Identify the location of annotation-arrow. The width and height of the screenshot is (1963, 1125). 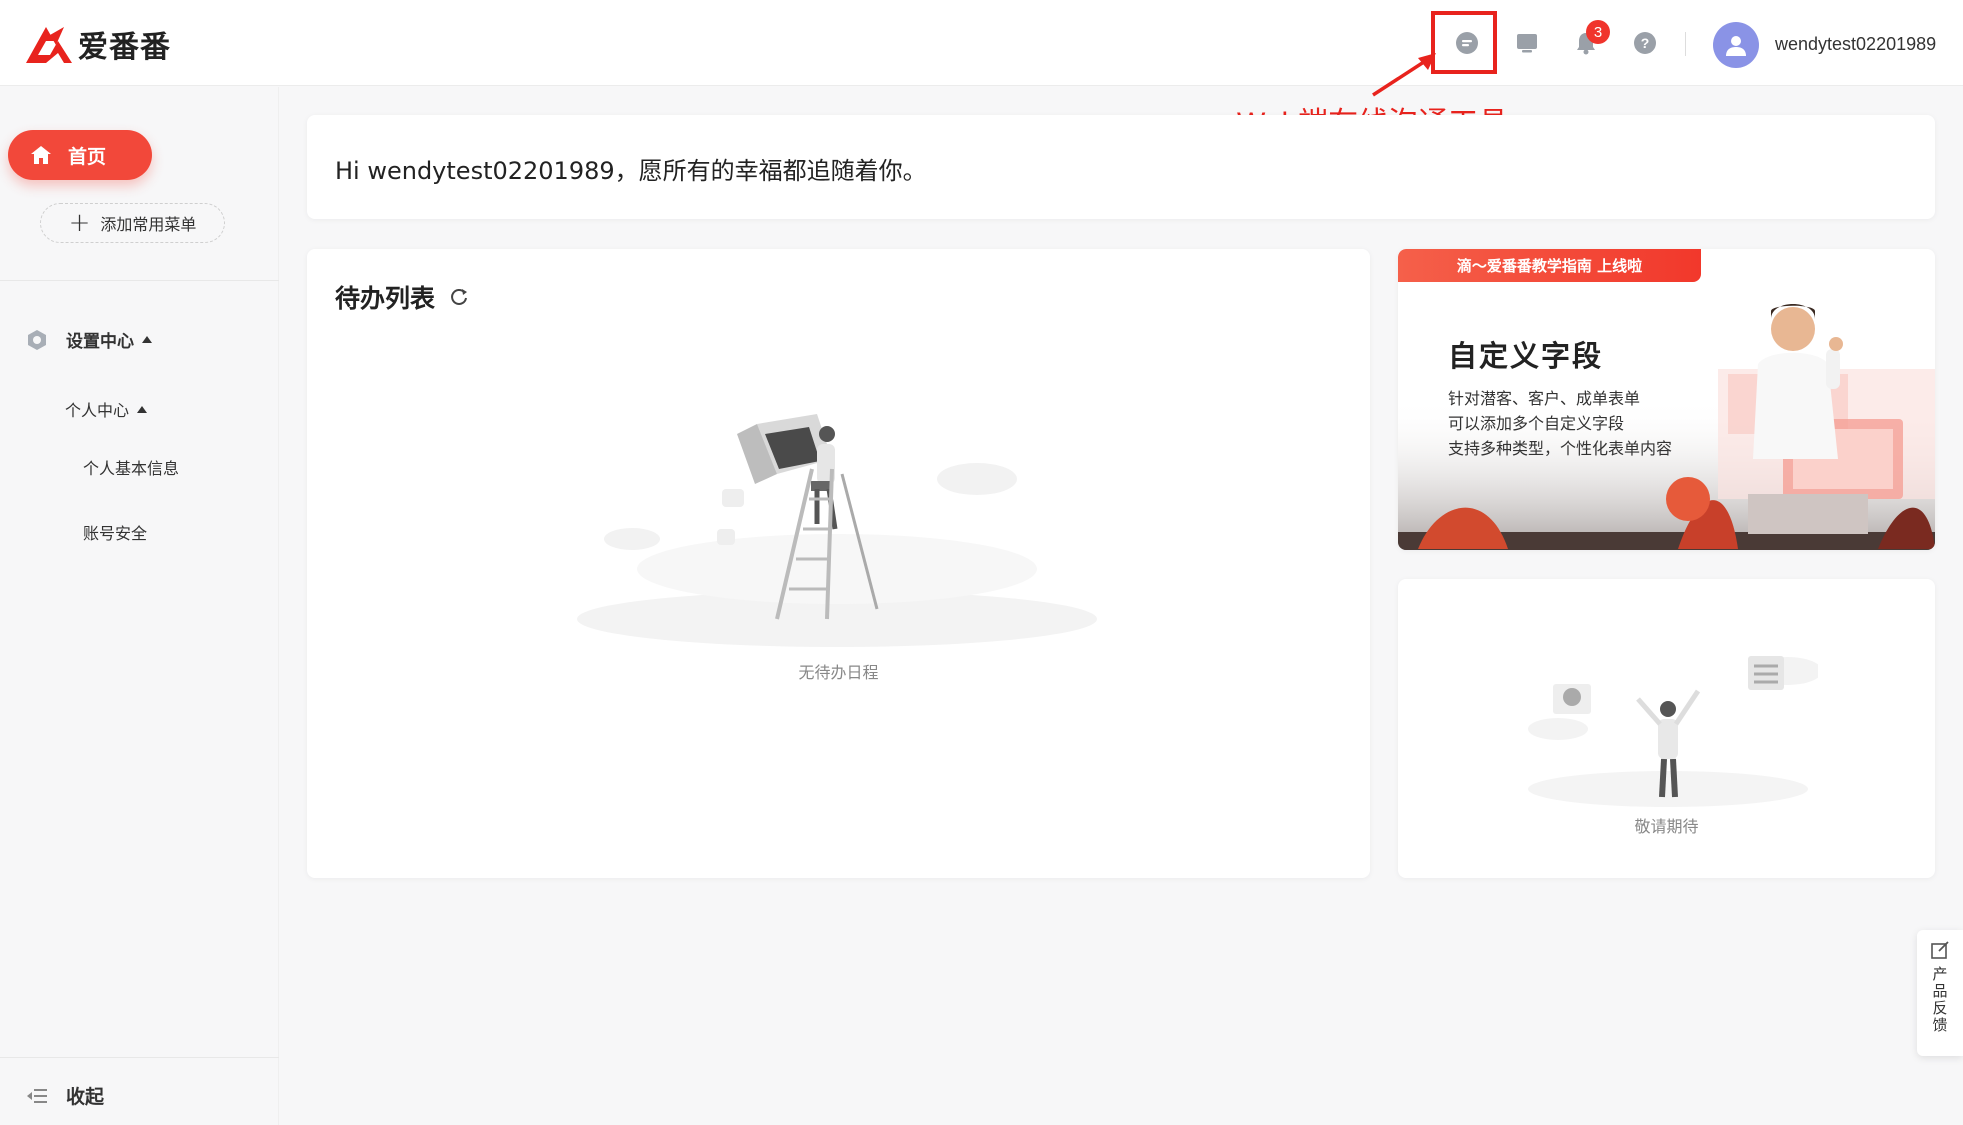
(1404, 75).